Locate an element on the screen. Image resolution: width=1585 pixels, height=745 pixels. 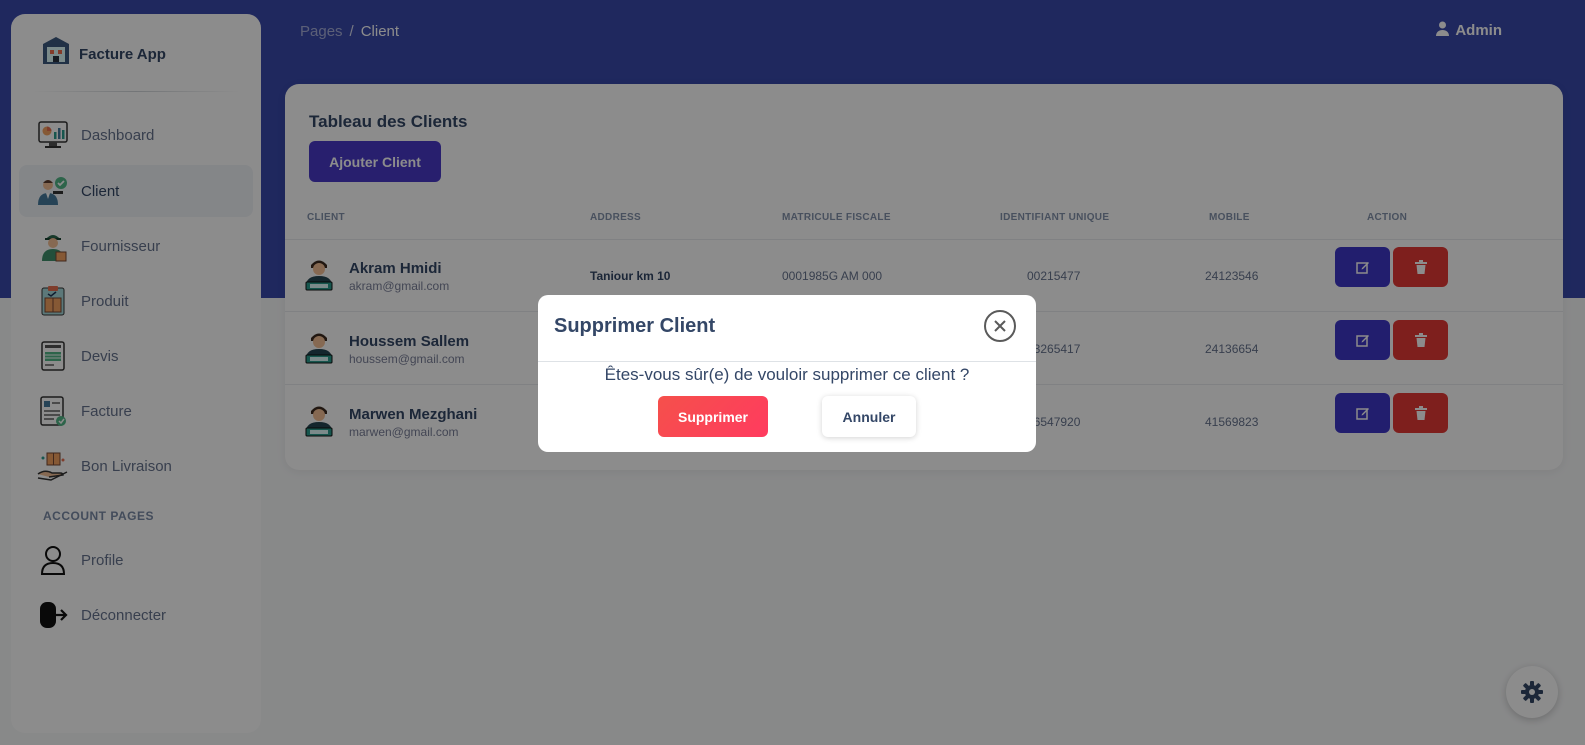
modal-divider is located at coordinates (787, 361).